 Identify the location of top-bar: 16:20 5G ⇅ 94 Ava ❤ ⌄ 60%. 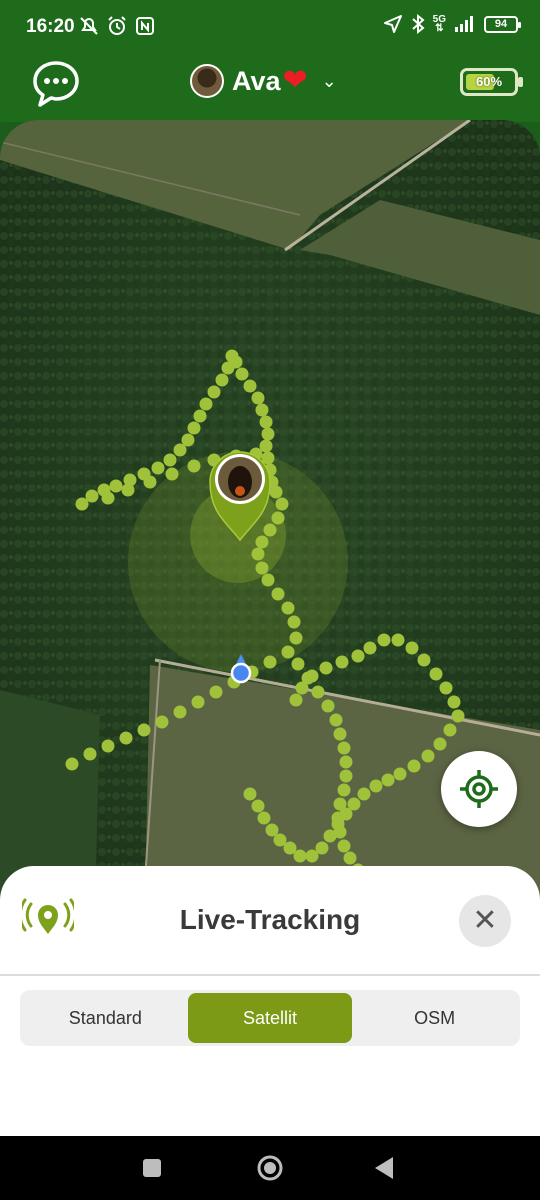
(270, 61).